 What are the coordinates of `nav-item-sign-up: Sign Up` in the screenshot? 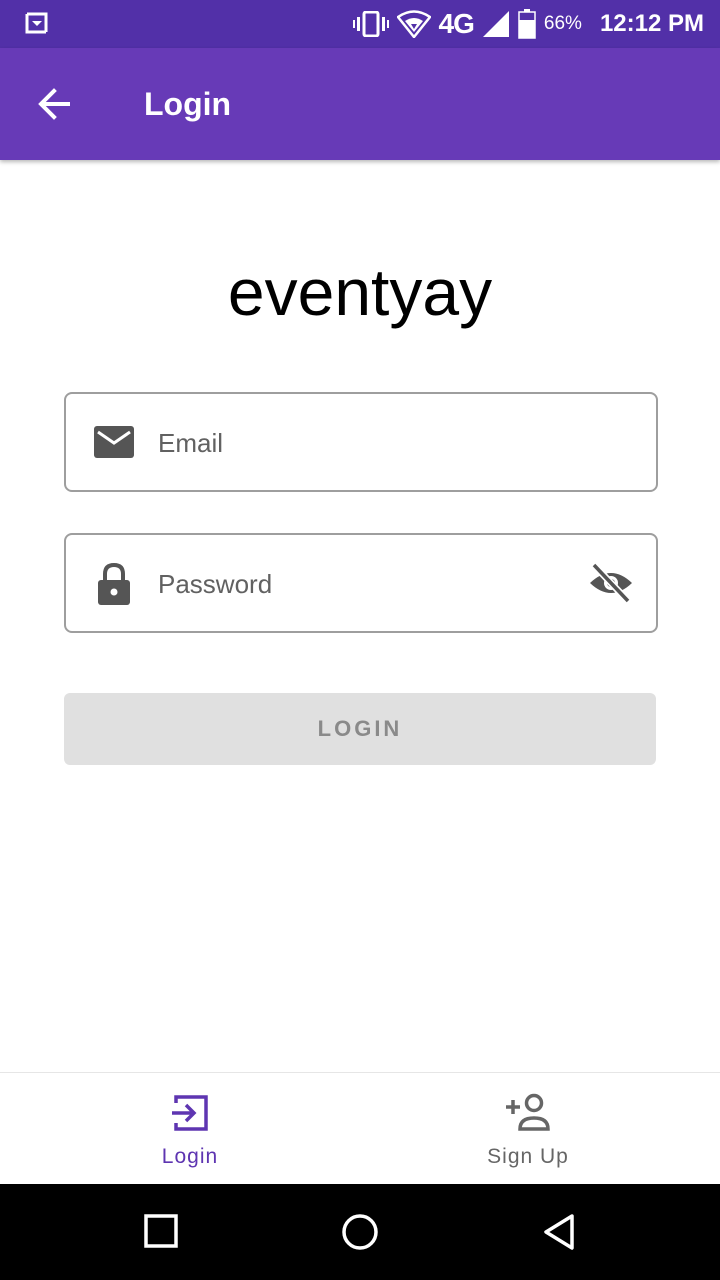 It's located at (528, 1129).